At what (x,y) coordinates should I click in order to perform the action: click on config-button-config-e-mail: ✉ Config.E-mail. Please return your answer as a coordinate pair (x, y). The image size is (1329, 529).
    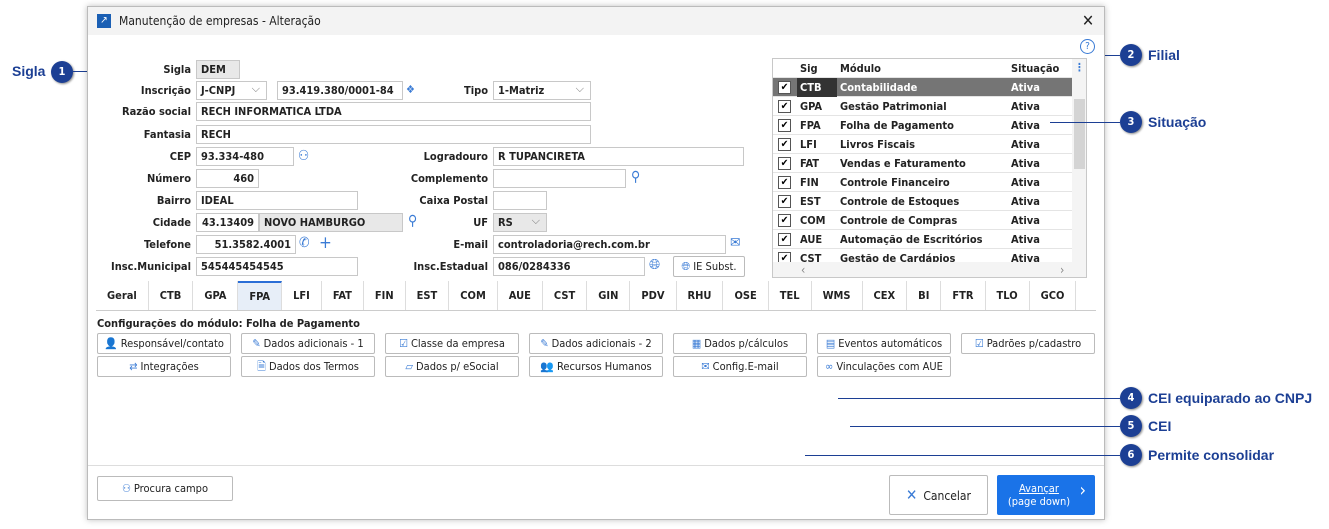
    Looking at the image, I should click on (740, 366).